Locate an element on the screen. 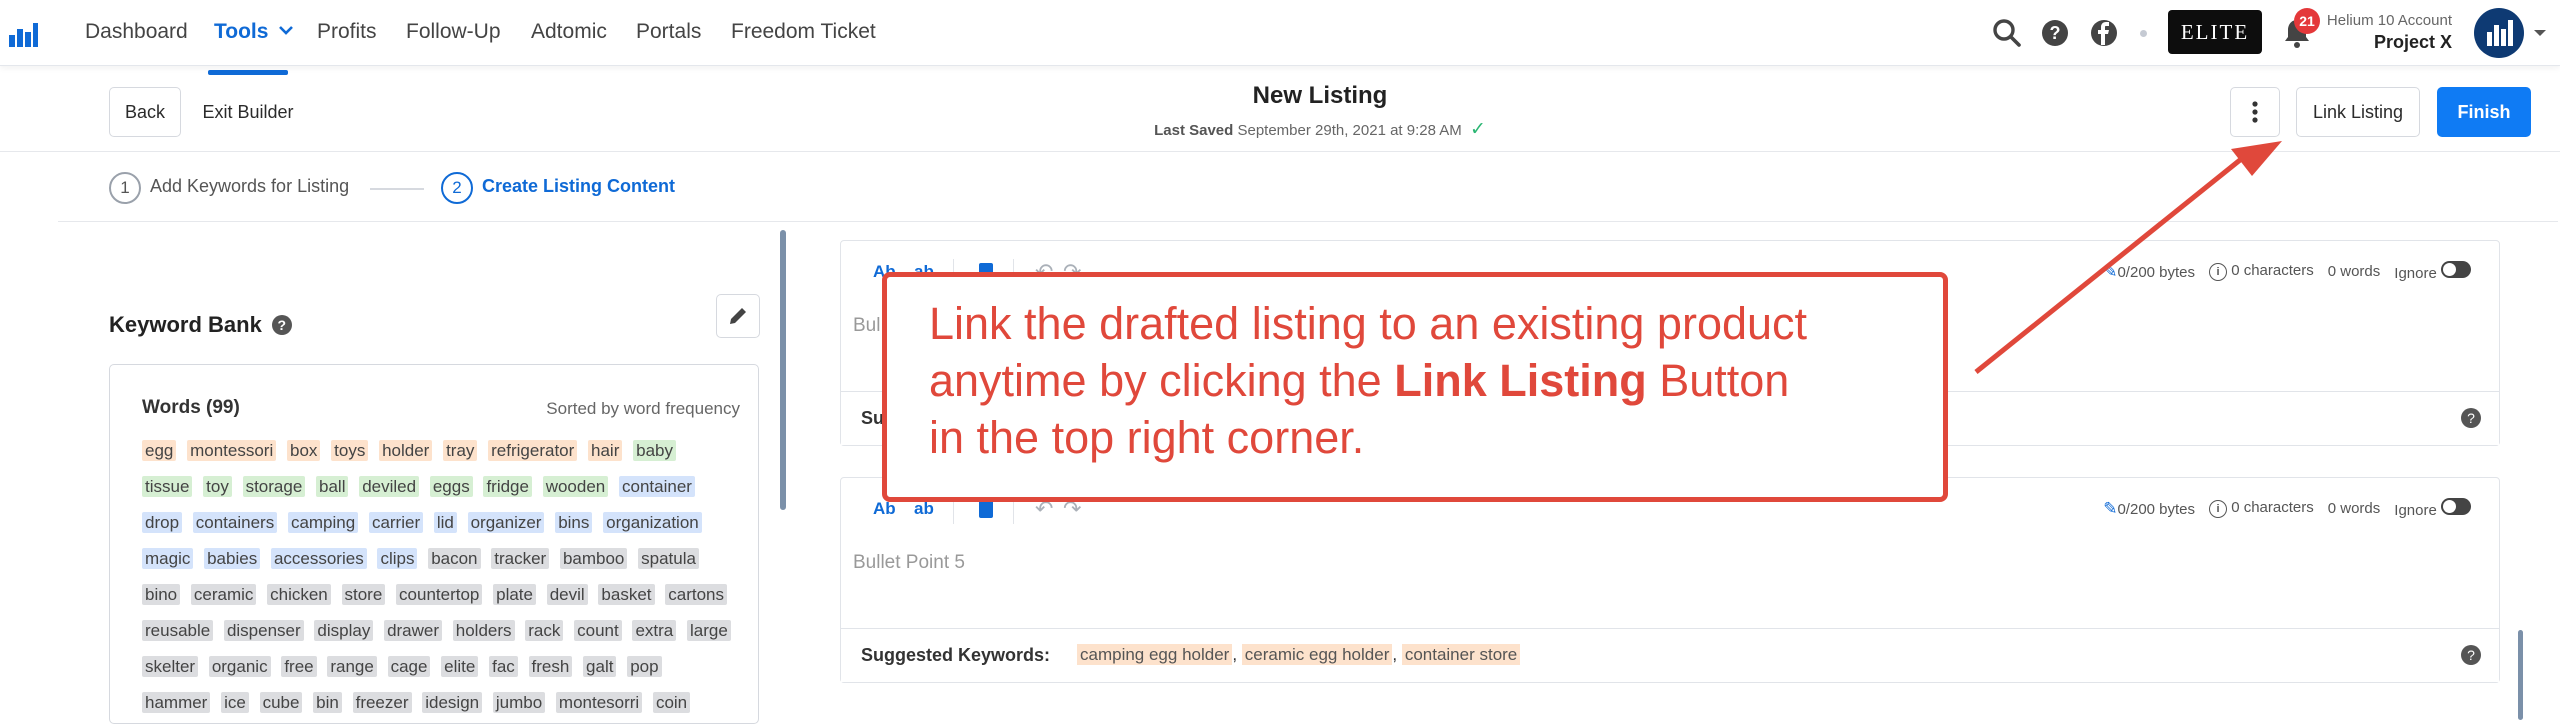 Image resolution: width=2560 pixels, height=724 pixels. keyword-chip: refrigerator is located at coordinates (533, 450).